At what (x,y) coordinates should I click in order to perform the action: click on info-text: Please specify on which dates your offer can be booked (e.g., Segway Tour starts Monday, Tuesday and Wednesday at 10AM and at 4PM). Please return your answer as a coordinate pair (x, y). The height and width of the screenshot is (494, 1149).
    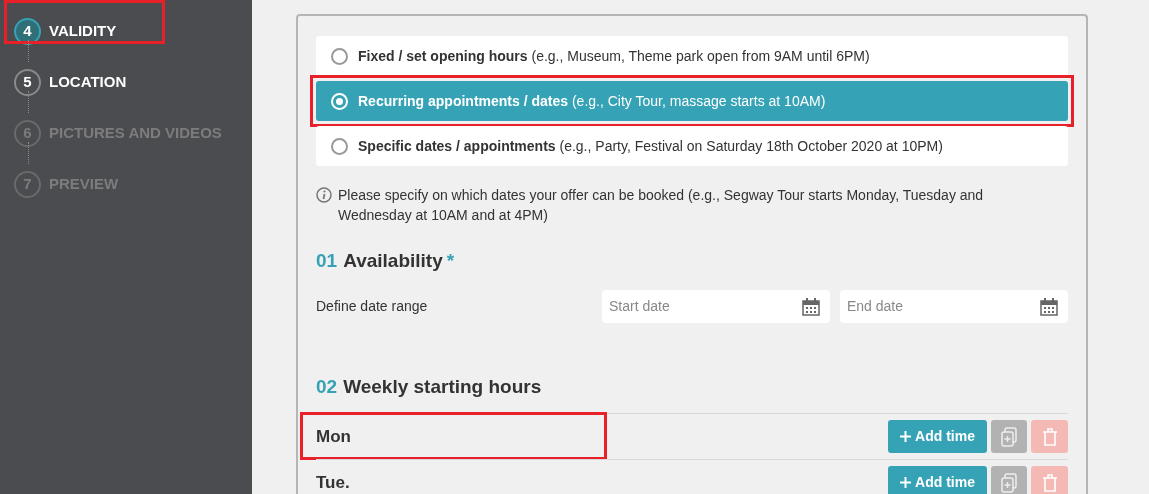
    Looking at the image, I should click on (661, 205).